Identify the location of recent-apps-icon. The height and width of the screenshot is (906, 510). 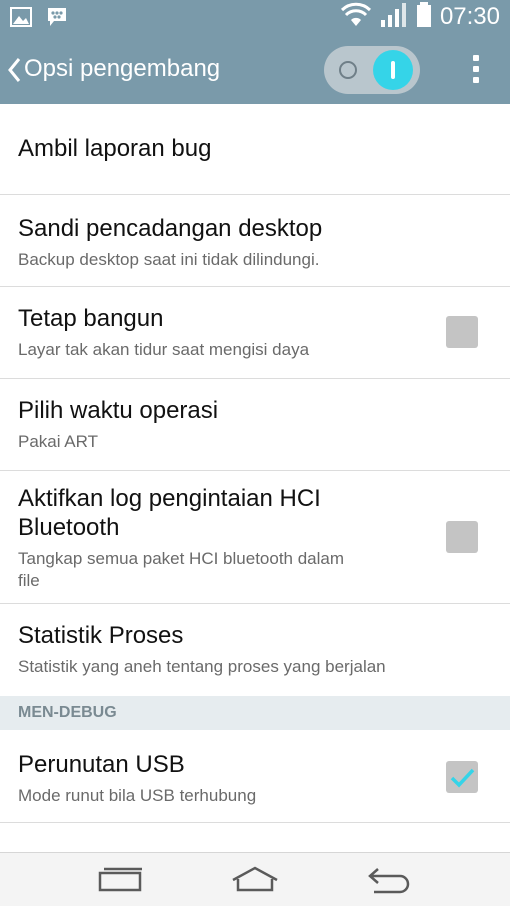
(121, 882).